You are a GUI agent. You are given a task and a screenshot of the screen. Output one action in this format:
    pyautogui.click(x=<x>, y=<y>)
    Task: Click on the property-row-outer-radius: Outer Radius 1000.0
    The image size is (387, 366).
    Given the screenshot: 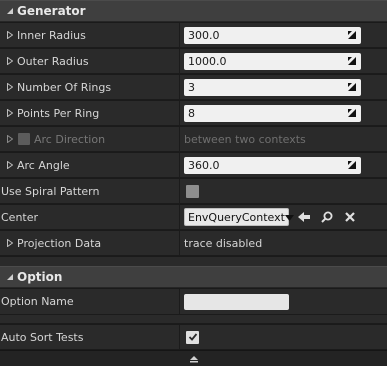 What is the action you would take?
    pyautogui.click(x=193, y=61)
    